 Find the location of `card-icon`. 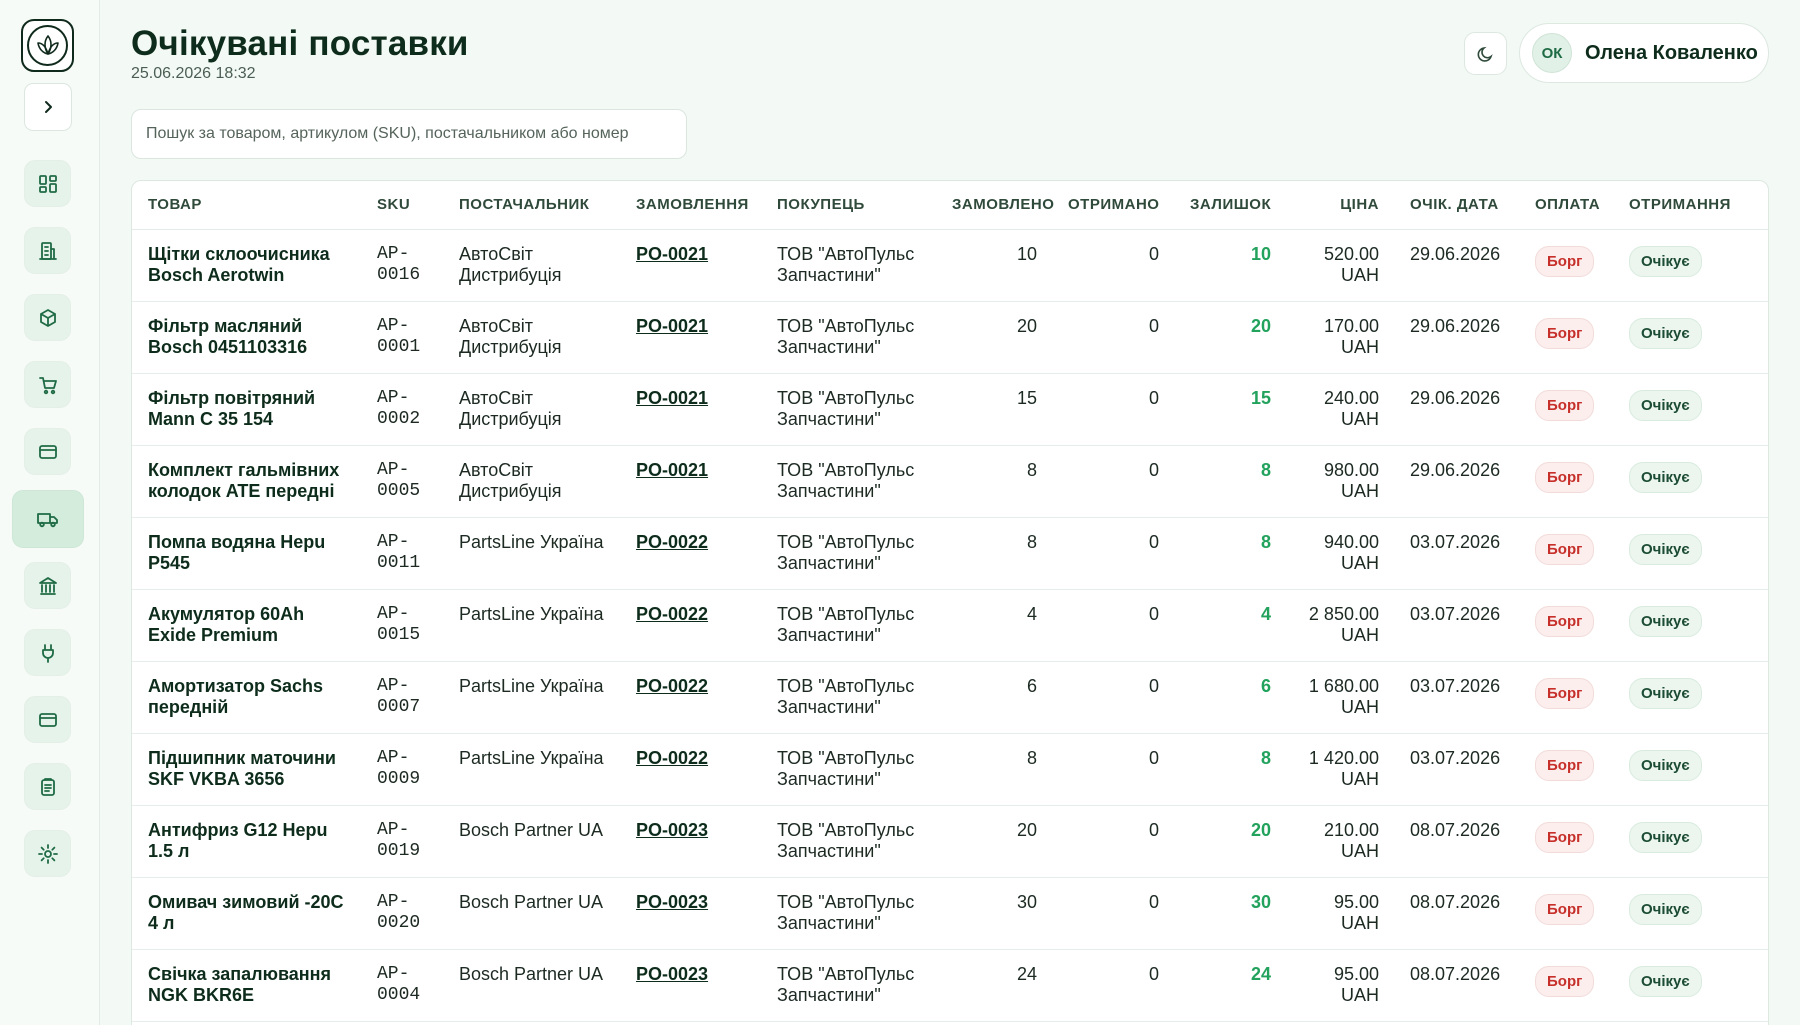

card-icon is located at coordinates (47, 451).